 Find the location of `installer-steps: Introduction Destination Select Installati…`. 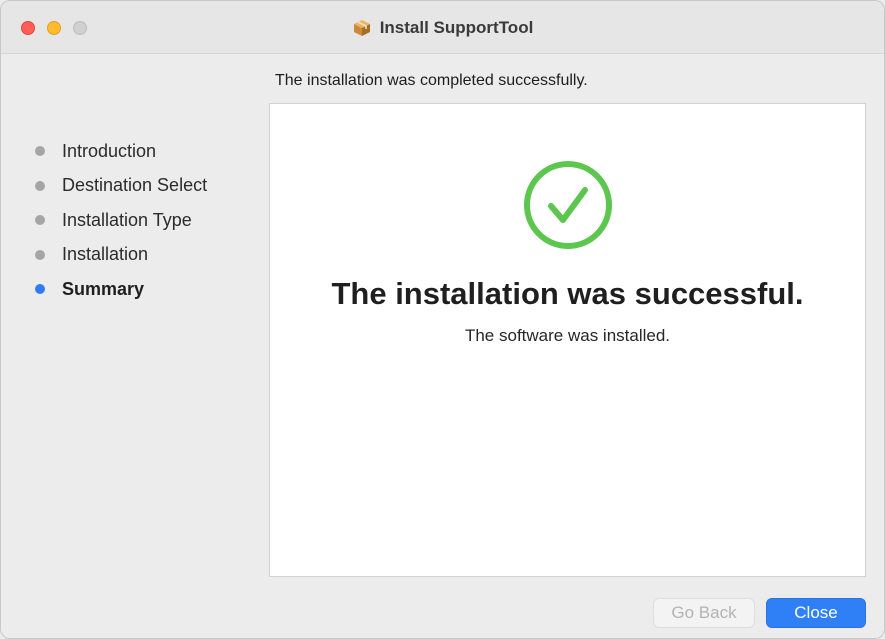

installer-steps: Introduction Destination Select Installati… is located at coordinates (121, 220).